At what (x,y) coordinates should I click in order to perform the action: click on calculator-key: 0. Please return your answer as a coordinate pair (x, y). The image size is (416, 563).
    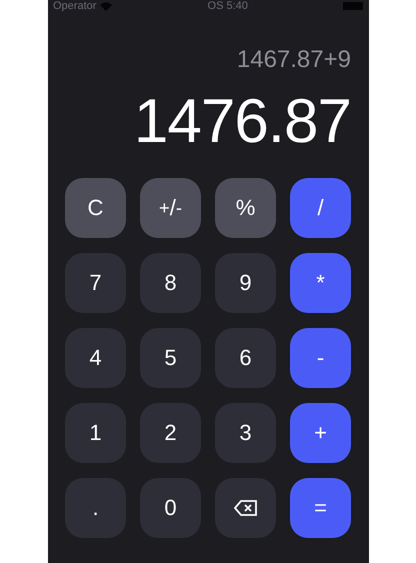
    Looking at the image, I should click on (170, 508).